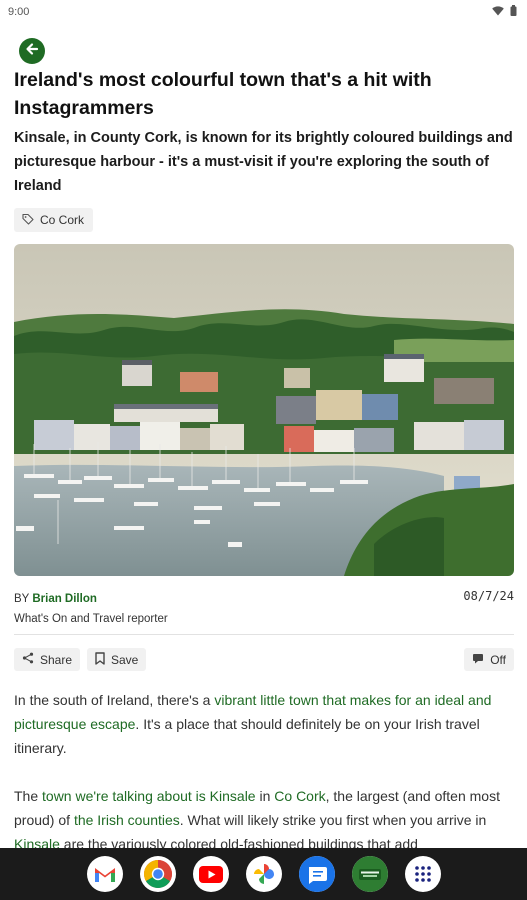  I want to click on author-role: What's On and Travel reporter, so click(91, 619).